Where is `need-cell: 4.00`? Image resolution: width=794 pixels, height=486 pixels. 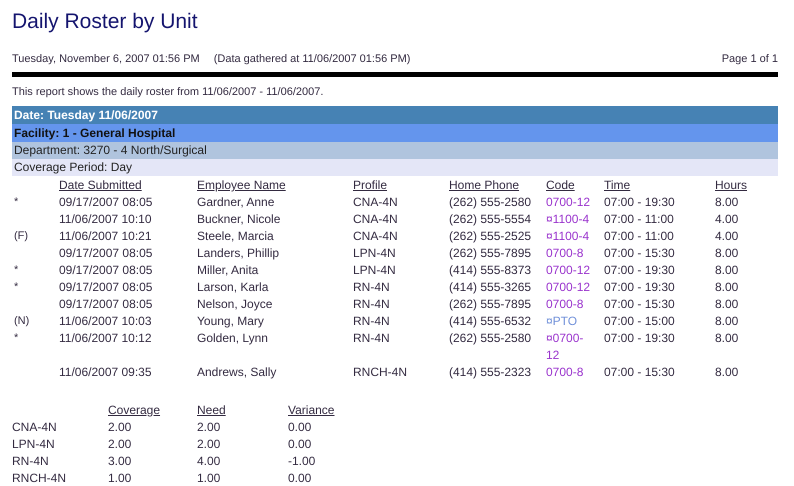 need-cell: 4.00 is located at coordinates (208, 461).